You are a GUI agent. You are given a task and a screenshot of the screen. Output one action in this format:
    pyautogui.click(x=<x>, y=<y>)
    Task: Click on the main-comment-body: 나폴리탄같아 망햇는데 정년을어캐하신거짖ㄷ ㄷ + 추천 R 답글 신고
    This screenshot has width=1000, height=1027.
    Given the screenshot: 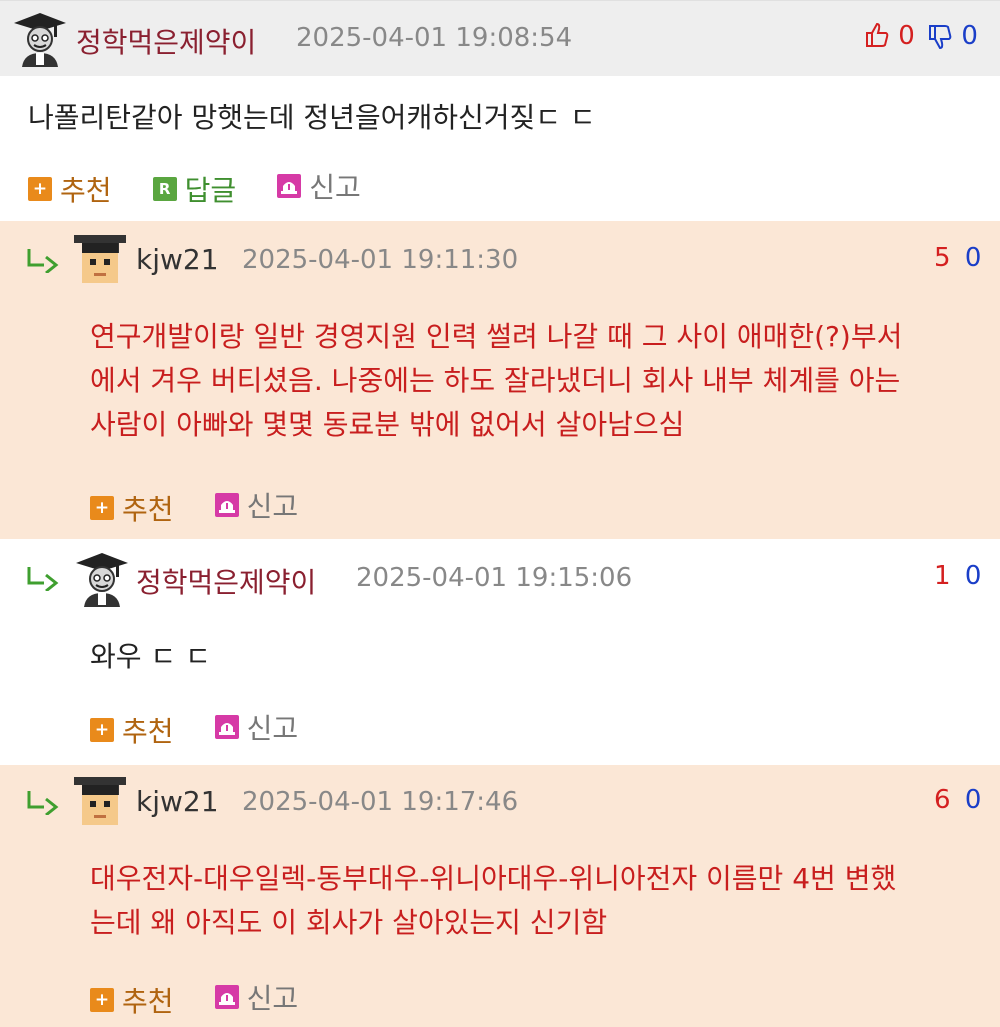 What is the action you would take?
    pyautogui.click(x=500, y=148)
    